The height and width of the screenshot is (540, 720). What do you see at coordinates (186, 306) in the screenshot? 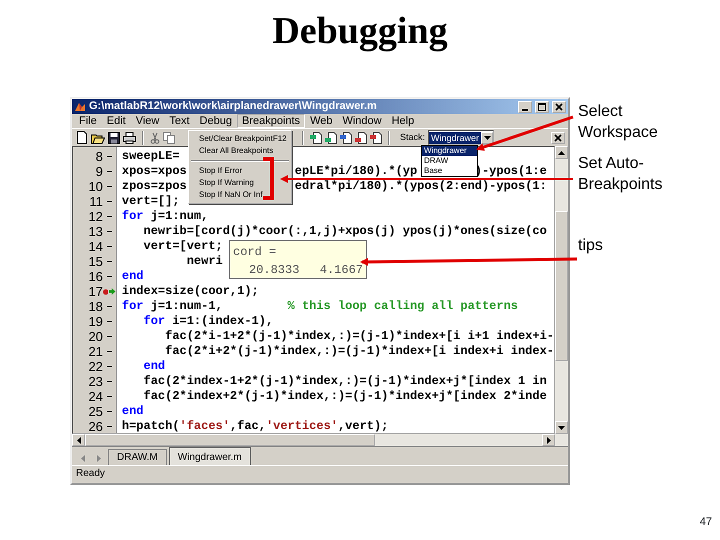
I see `code-text: j=1:num-1,` at bounding box center [186, 306].